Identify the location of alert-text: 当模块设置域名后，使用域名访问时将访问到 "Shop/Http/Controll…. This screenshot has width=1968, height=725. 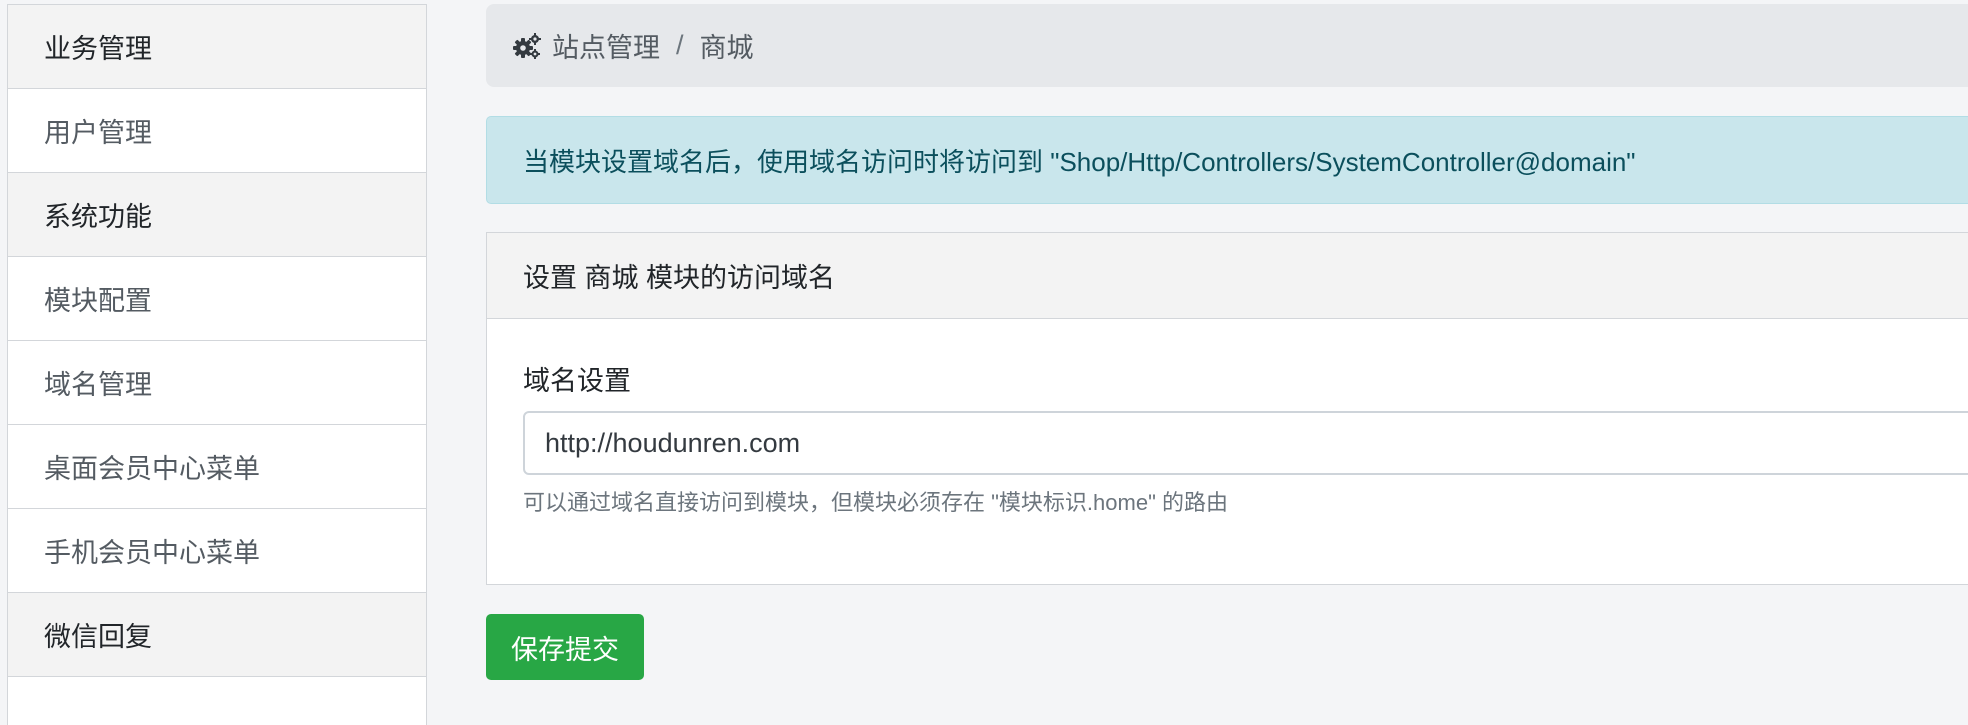
(1079, 161).